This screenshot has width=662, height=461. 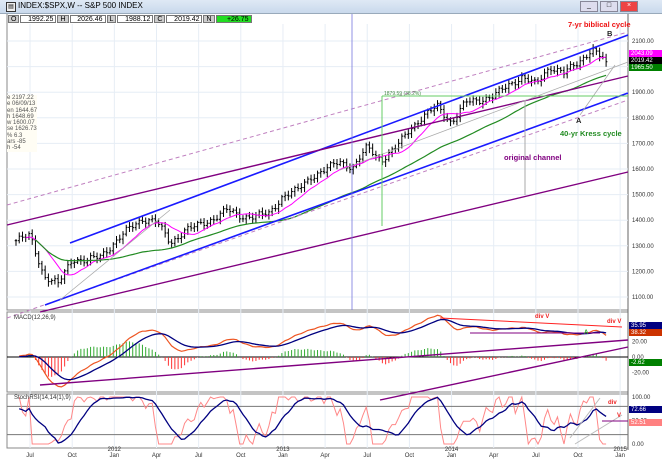 What do you see at coordinates (283, 450) in the screenshot?
I see `x-tick-year: 2013` at bounding box center [283, 450].